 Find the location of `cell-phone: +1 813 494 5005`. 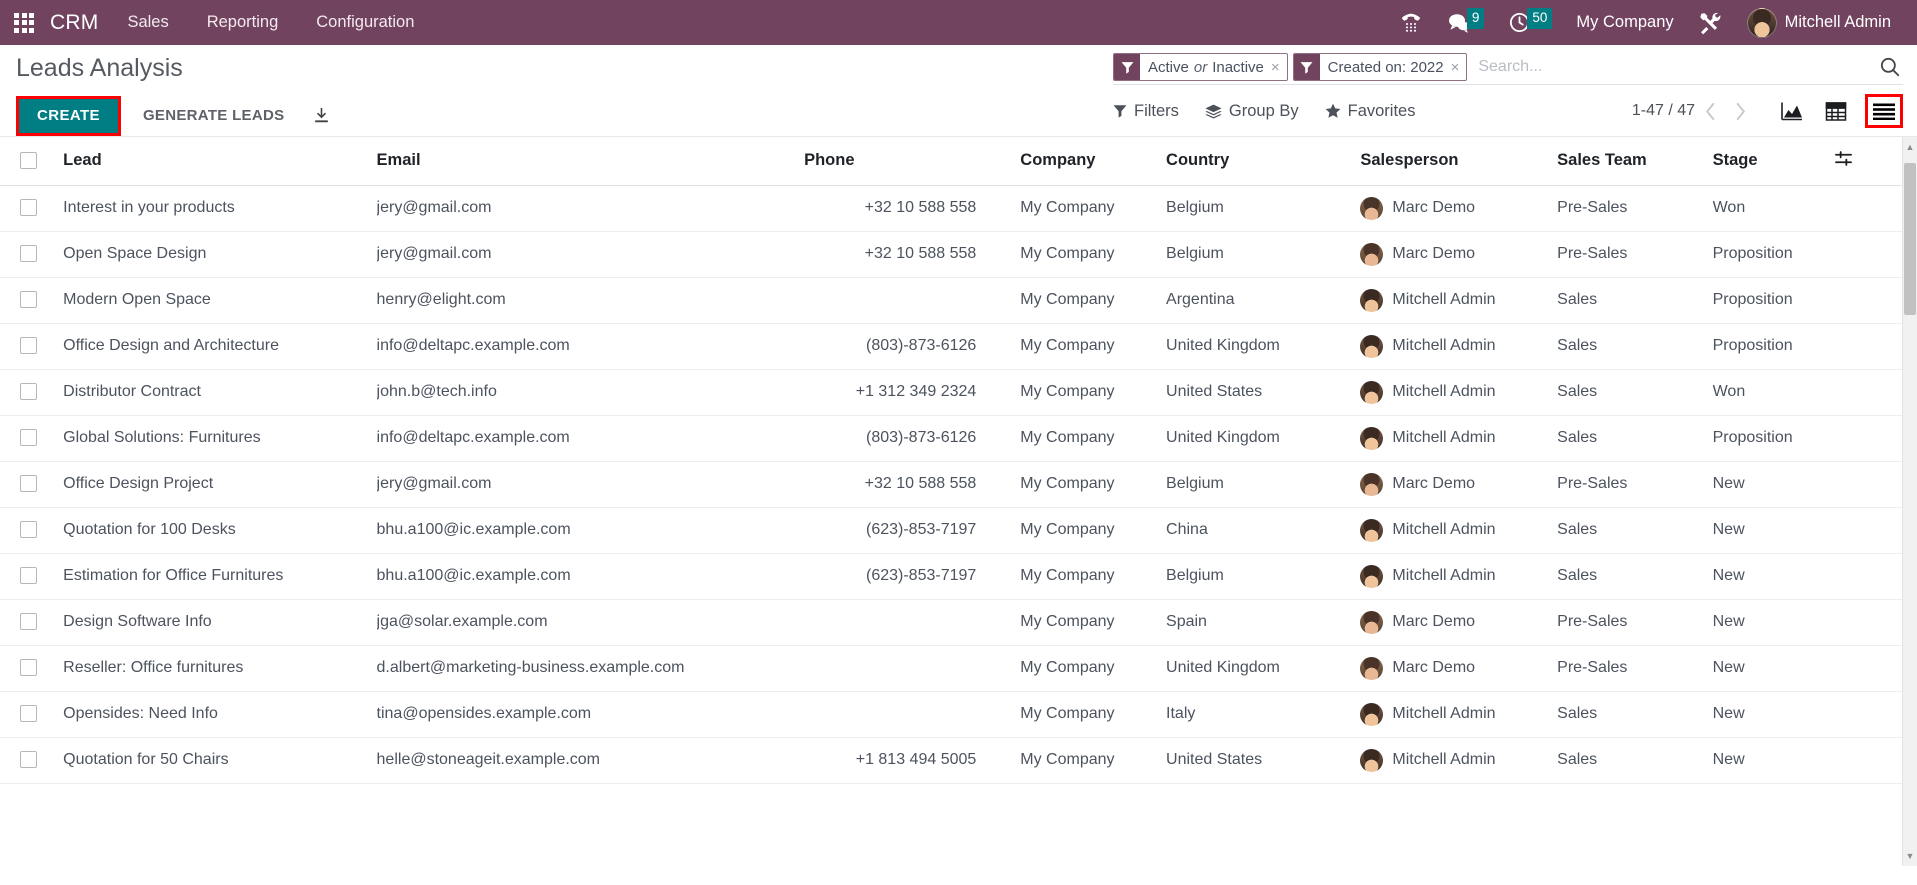

cell-phone: +1 813 494 5005 is located at coordinates (912, 760).